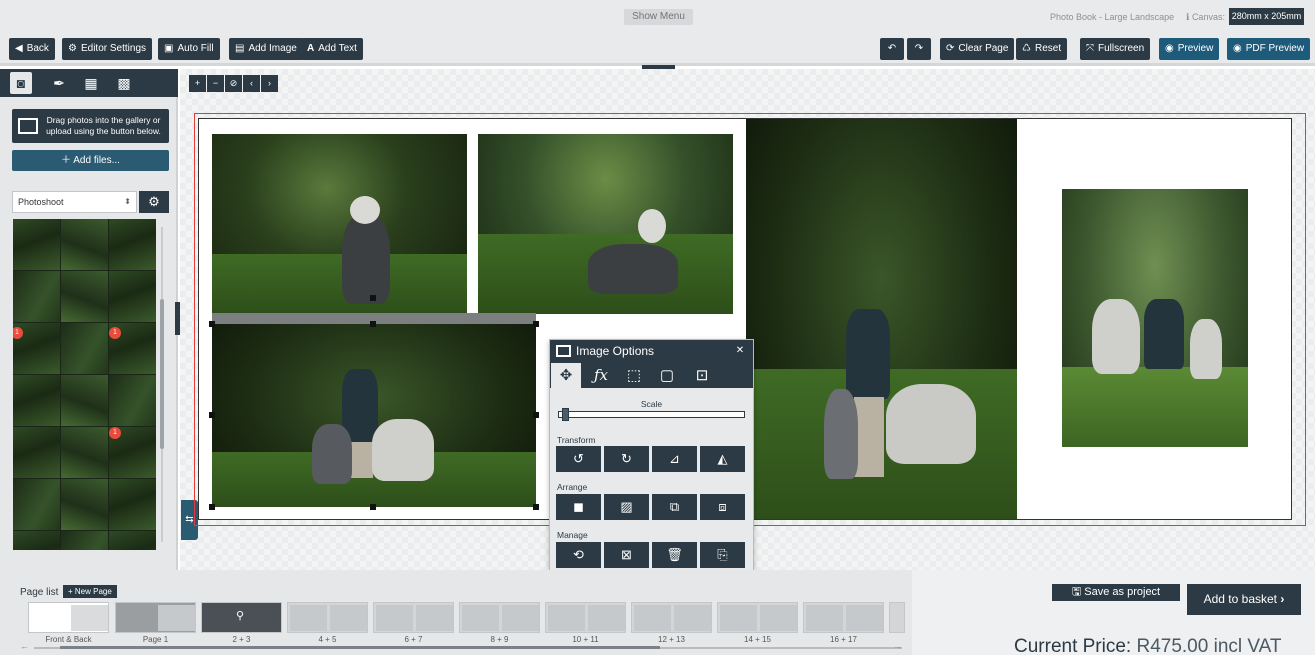 Image resolution: width=1315 pixels, height=655 pixels. I want to click on page-thumb-2-3: ⚲, so click(241, 617).